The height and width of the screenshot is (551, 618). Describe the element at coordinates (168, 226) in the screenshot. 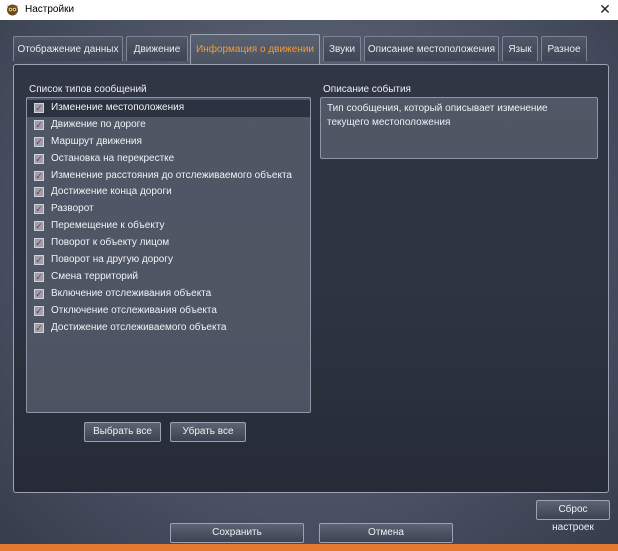

I see `list-item: ✓ Перемещение к объекту` at that location.